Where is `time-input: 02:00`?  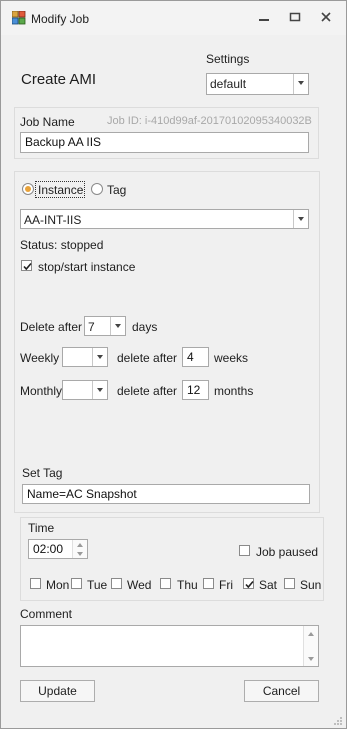
time-input: 02:00 is located at coordinates (58, 549).